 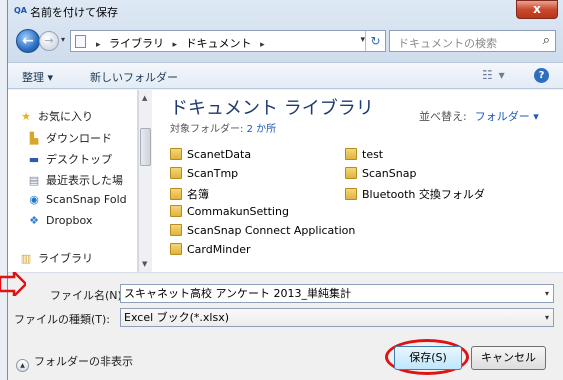 What do you see at coordinates (20, 10) in the screenshot?
I see `app-icon: QA` at bounding box center [20, 10].